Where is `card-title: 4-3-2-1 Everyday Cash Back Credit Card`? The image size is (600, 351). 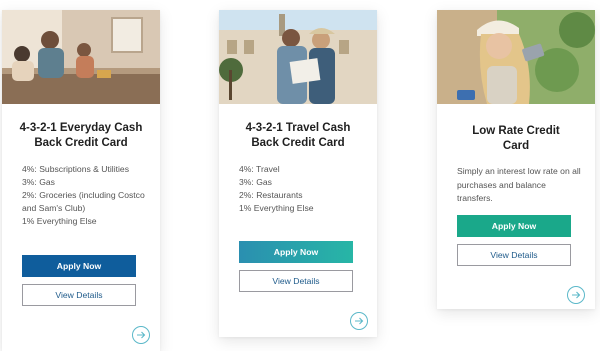 card-title: 4-3-2-1 Everyday Cash Back Credit Card is located at coordinates (81, 135).